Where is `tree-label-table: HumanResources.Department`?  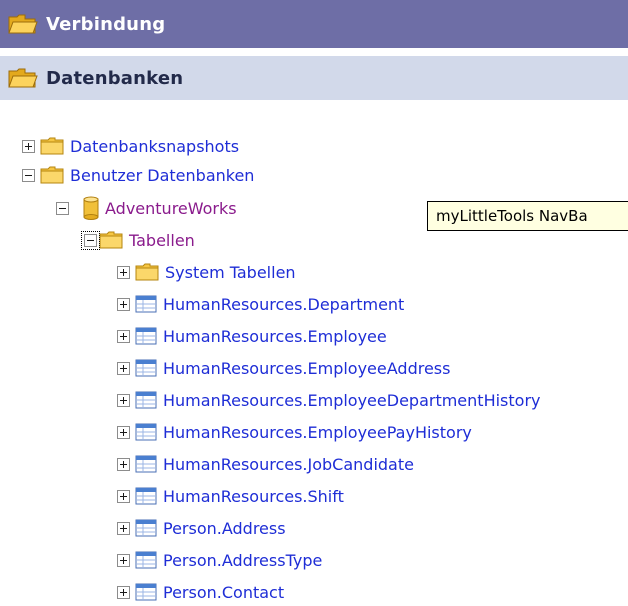
tree-label-table: HumanResources.Department is located at coordinates (283, 304).